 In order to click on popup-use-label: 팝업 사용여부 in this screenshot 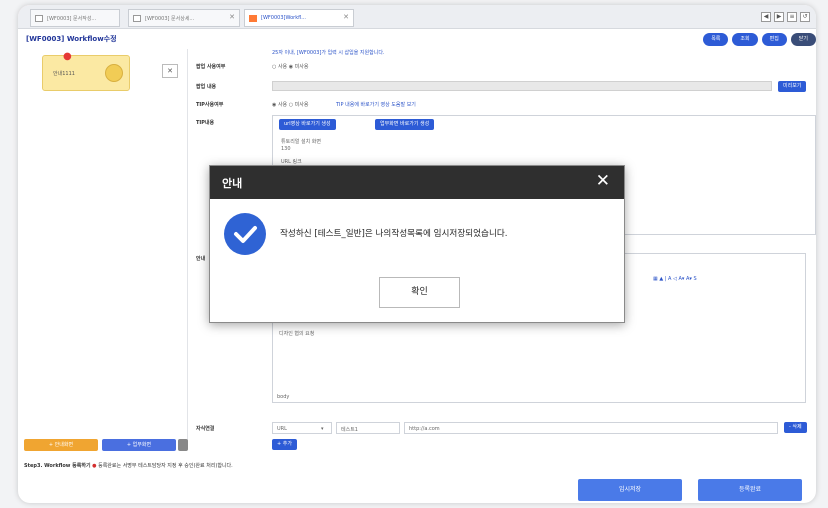, I will do `click(211, 67)`.